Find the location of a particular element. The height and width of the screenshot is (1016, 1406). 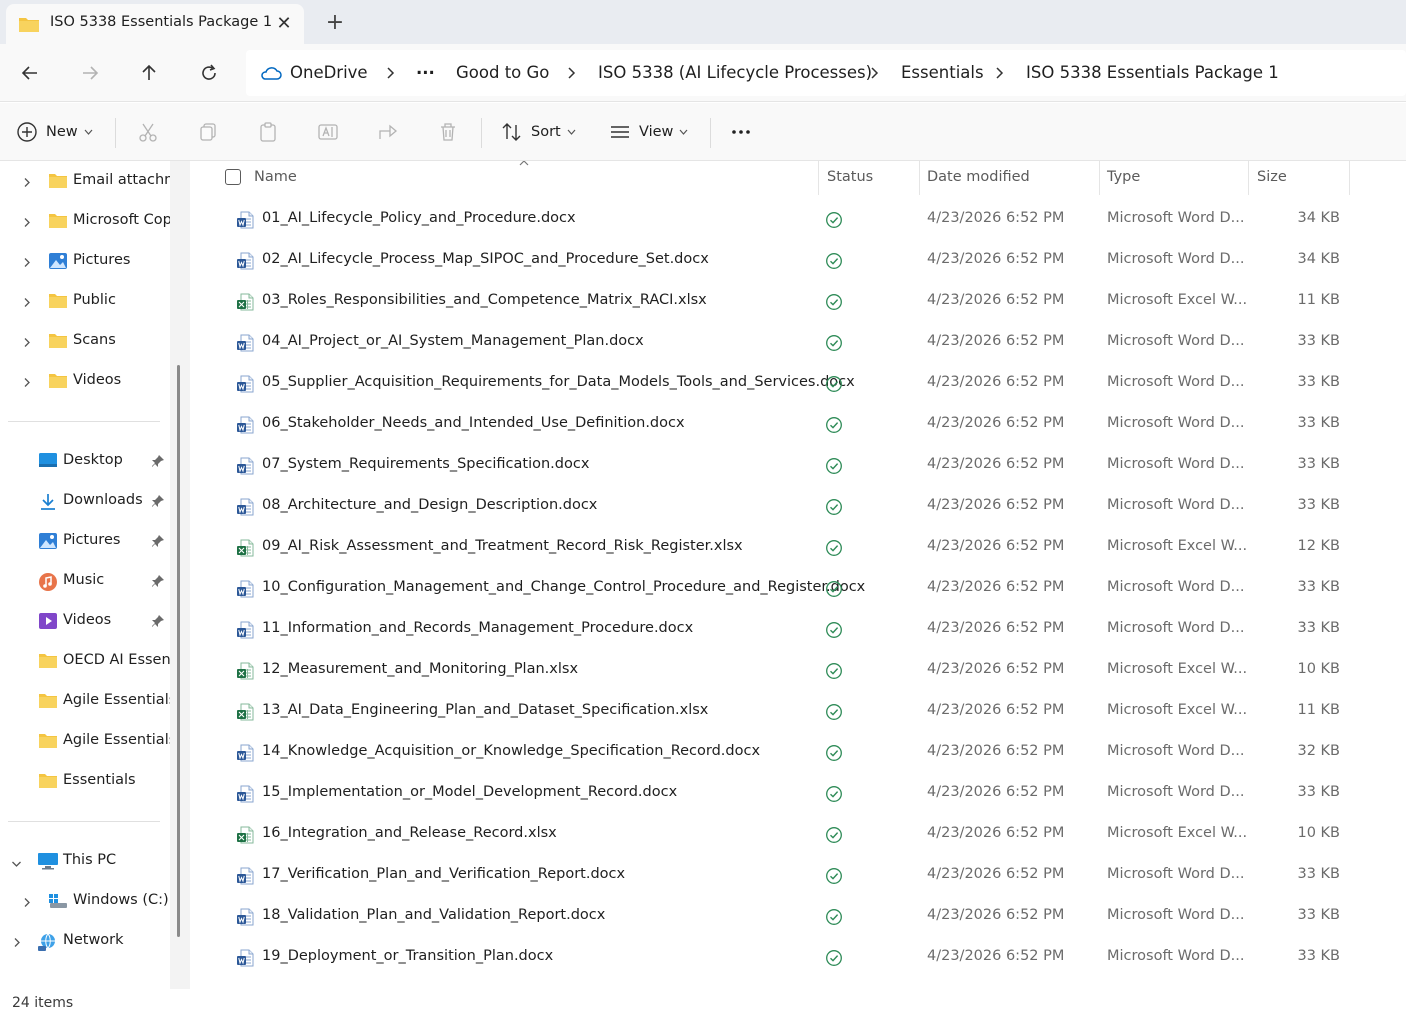

back-button is located at coordinates (30, 73).